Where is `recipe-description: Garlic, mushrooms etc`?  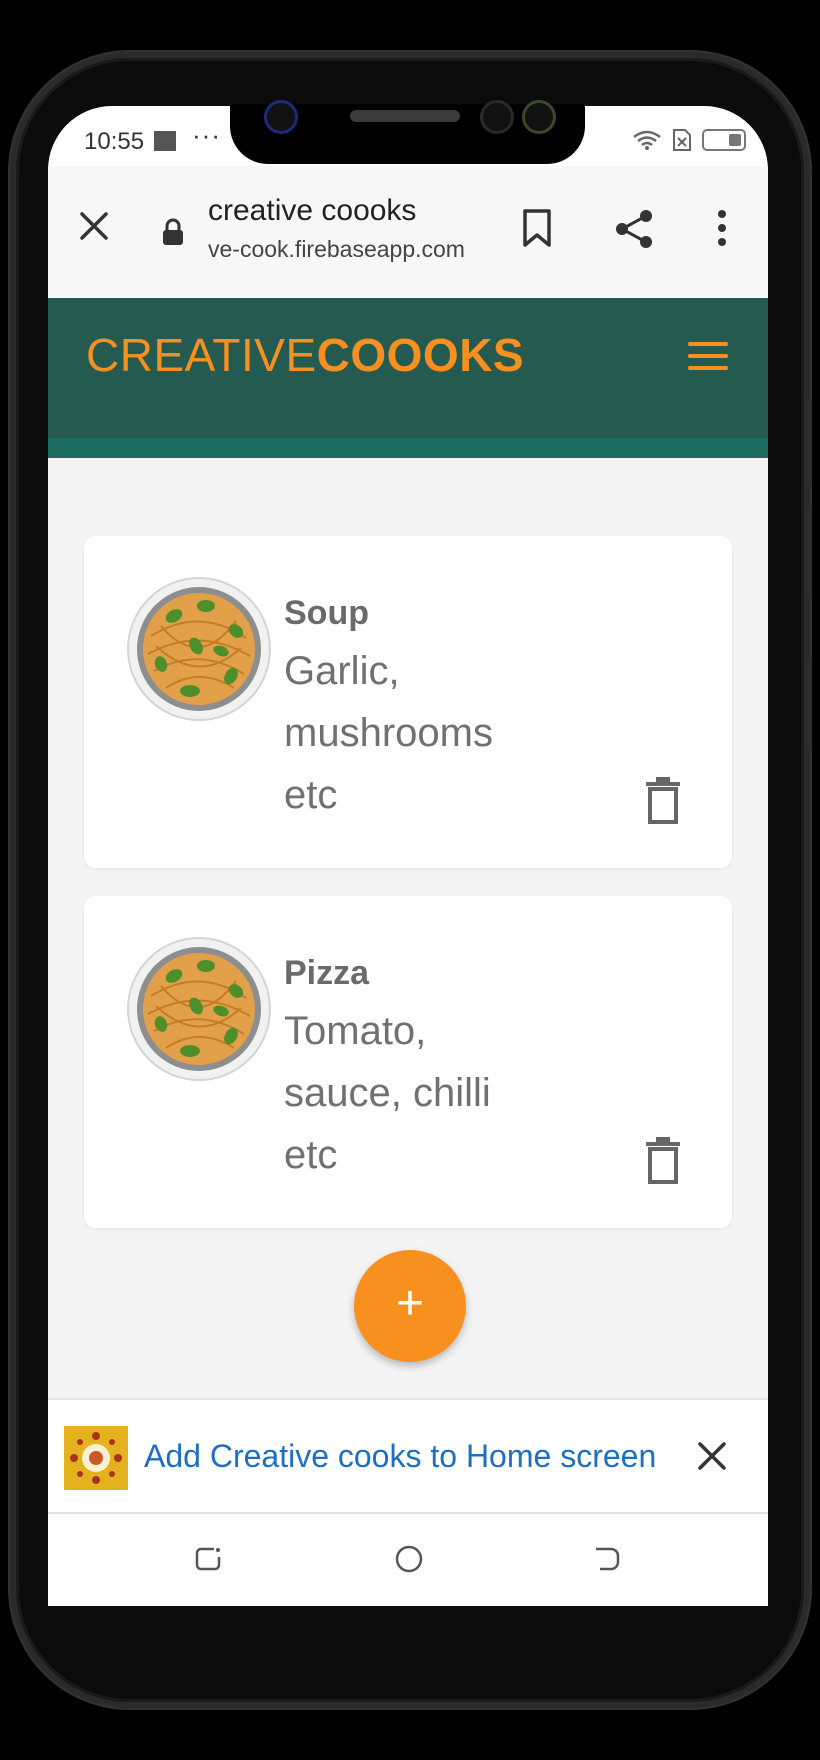 recipe-description: Garlic, mushrooms etc is located at coordinates (388, 733).